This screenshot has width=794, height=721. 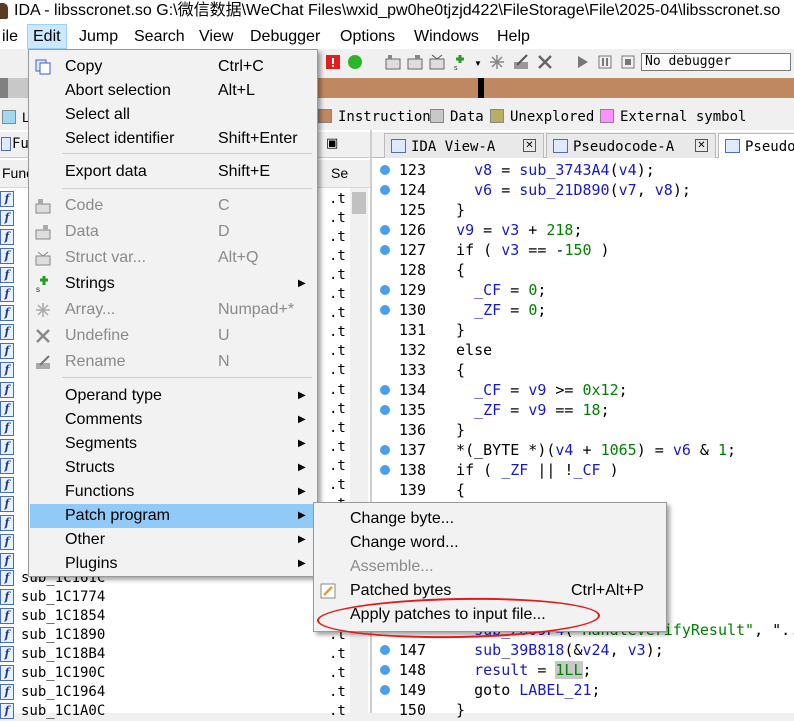 I want to click on scrollbar-thumb, so click(x=359, y=203).